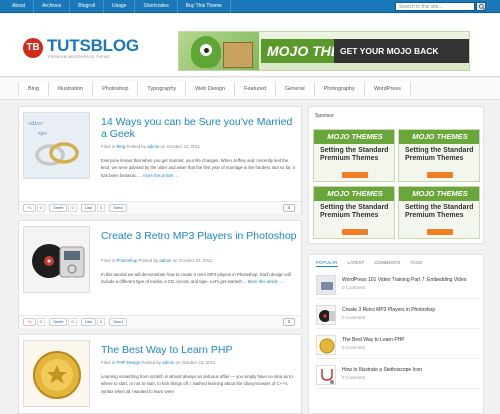 The height and width of the screenshot is (414, 500). What do you see at coordinates (162, 89) in the screenshot?
I see `cat-typography: Typography` at bounding box center [162, 89].